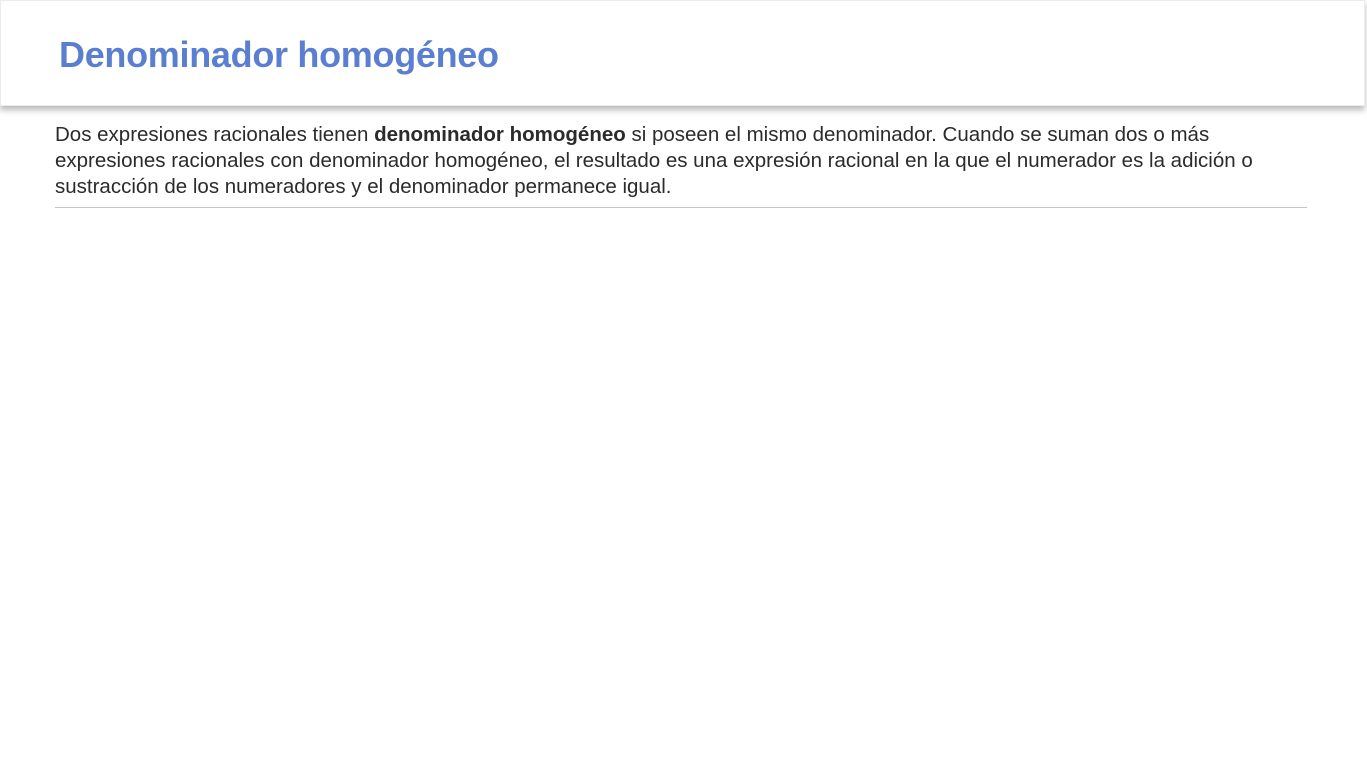 The image size is (1367, 769). Describe the element at coordinates (500, 134) in the screenshot. I see `highlighted-term: denominador homogéneo` at that location.